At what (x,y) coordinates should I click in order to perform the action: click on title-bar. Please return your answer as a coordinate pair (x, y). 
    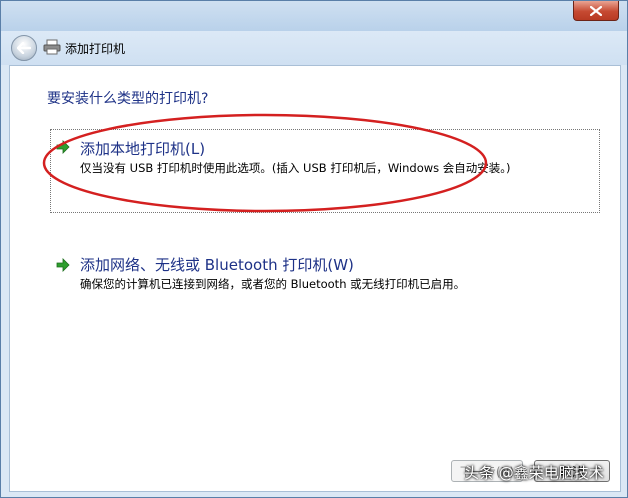
    Looking at the image, I should click on (314, 16).